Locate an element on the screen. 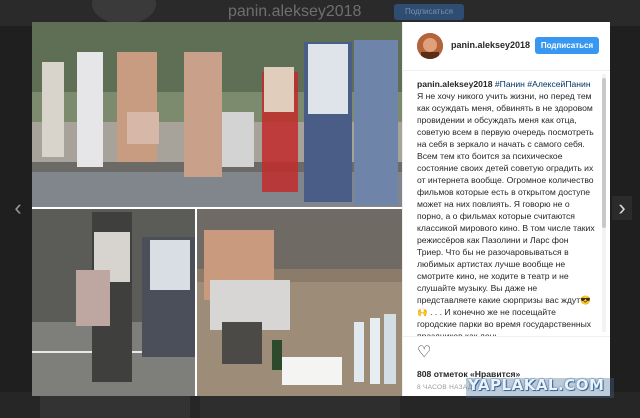 Image resolution: width=640 pixels, height=418 pixels. chevron-left-icon: ‹ is located at coordinates (18, 208).